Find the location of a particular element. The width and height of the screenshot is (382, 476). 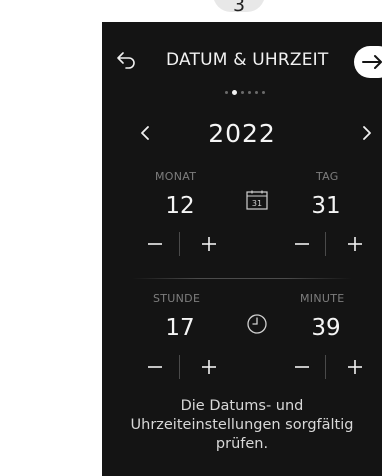

back-arrow-icon is located at coordinates (126, 61).